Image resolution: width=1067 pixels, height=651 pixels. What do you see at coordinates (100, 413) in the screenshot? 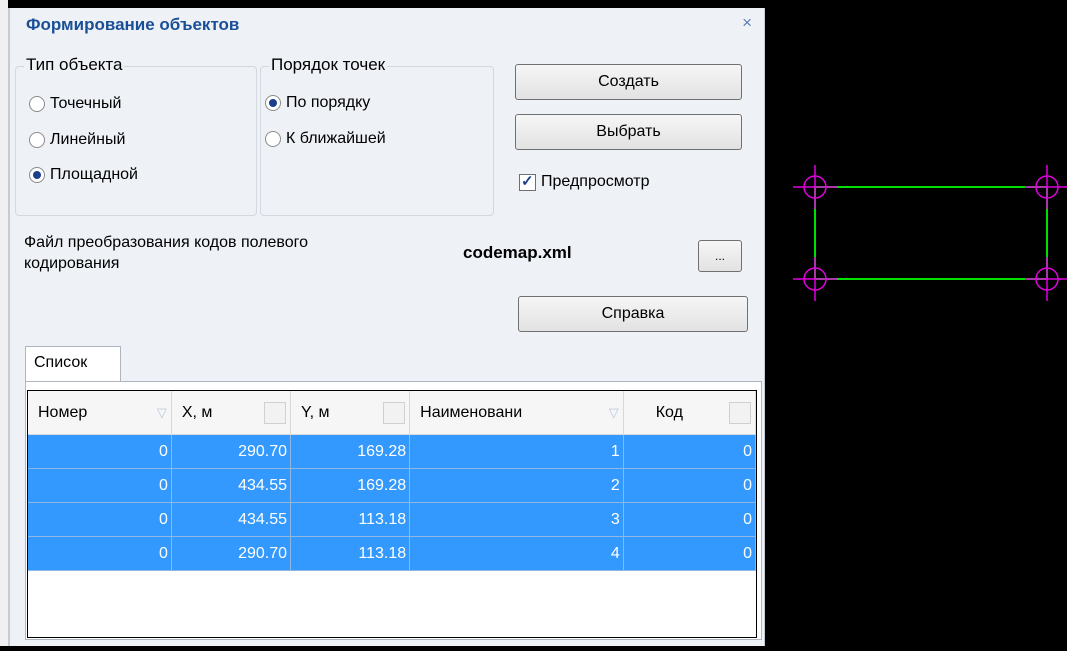
I see `column-number: Номер ▽` at bounding box center [100, 413].